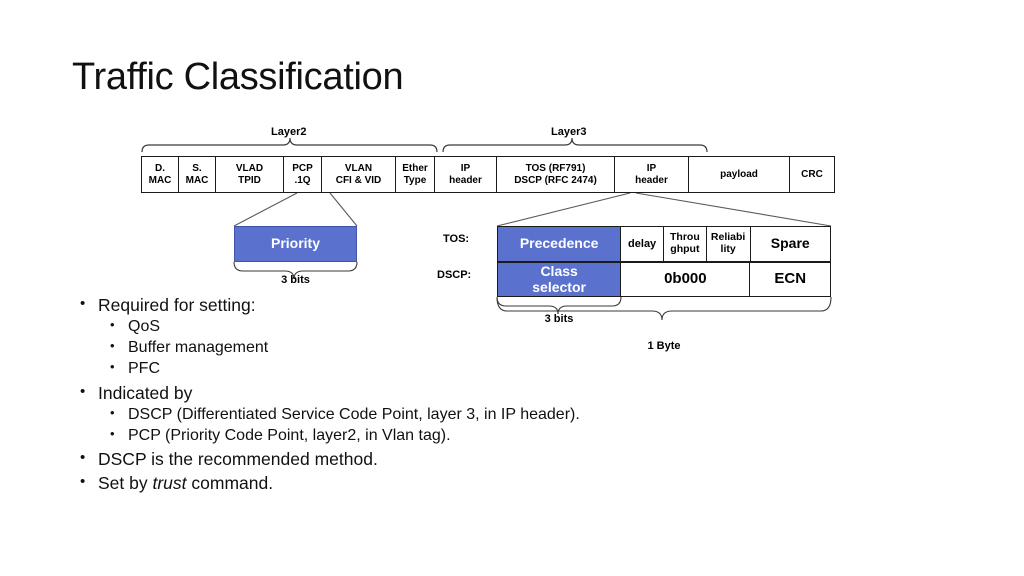 The image size is (1024, 576). Describe the element at coordinates (169, 483) in the screenshot. I see `bullet-text-italic: trust` at that location.